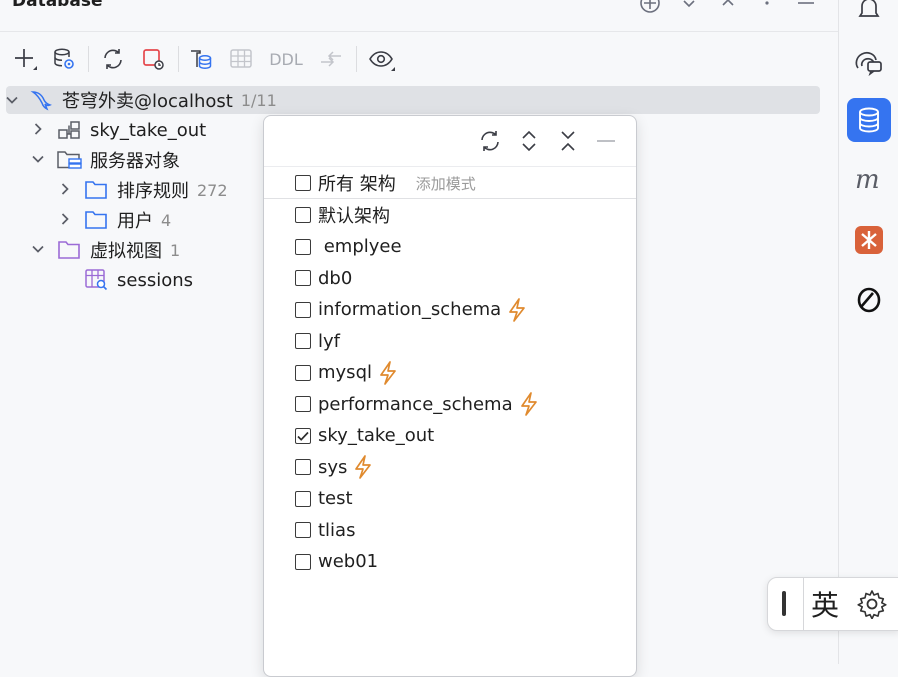 This screenshot has width=898, height=677. I want to click on jump-to-console-icon, so click(201, 59).